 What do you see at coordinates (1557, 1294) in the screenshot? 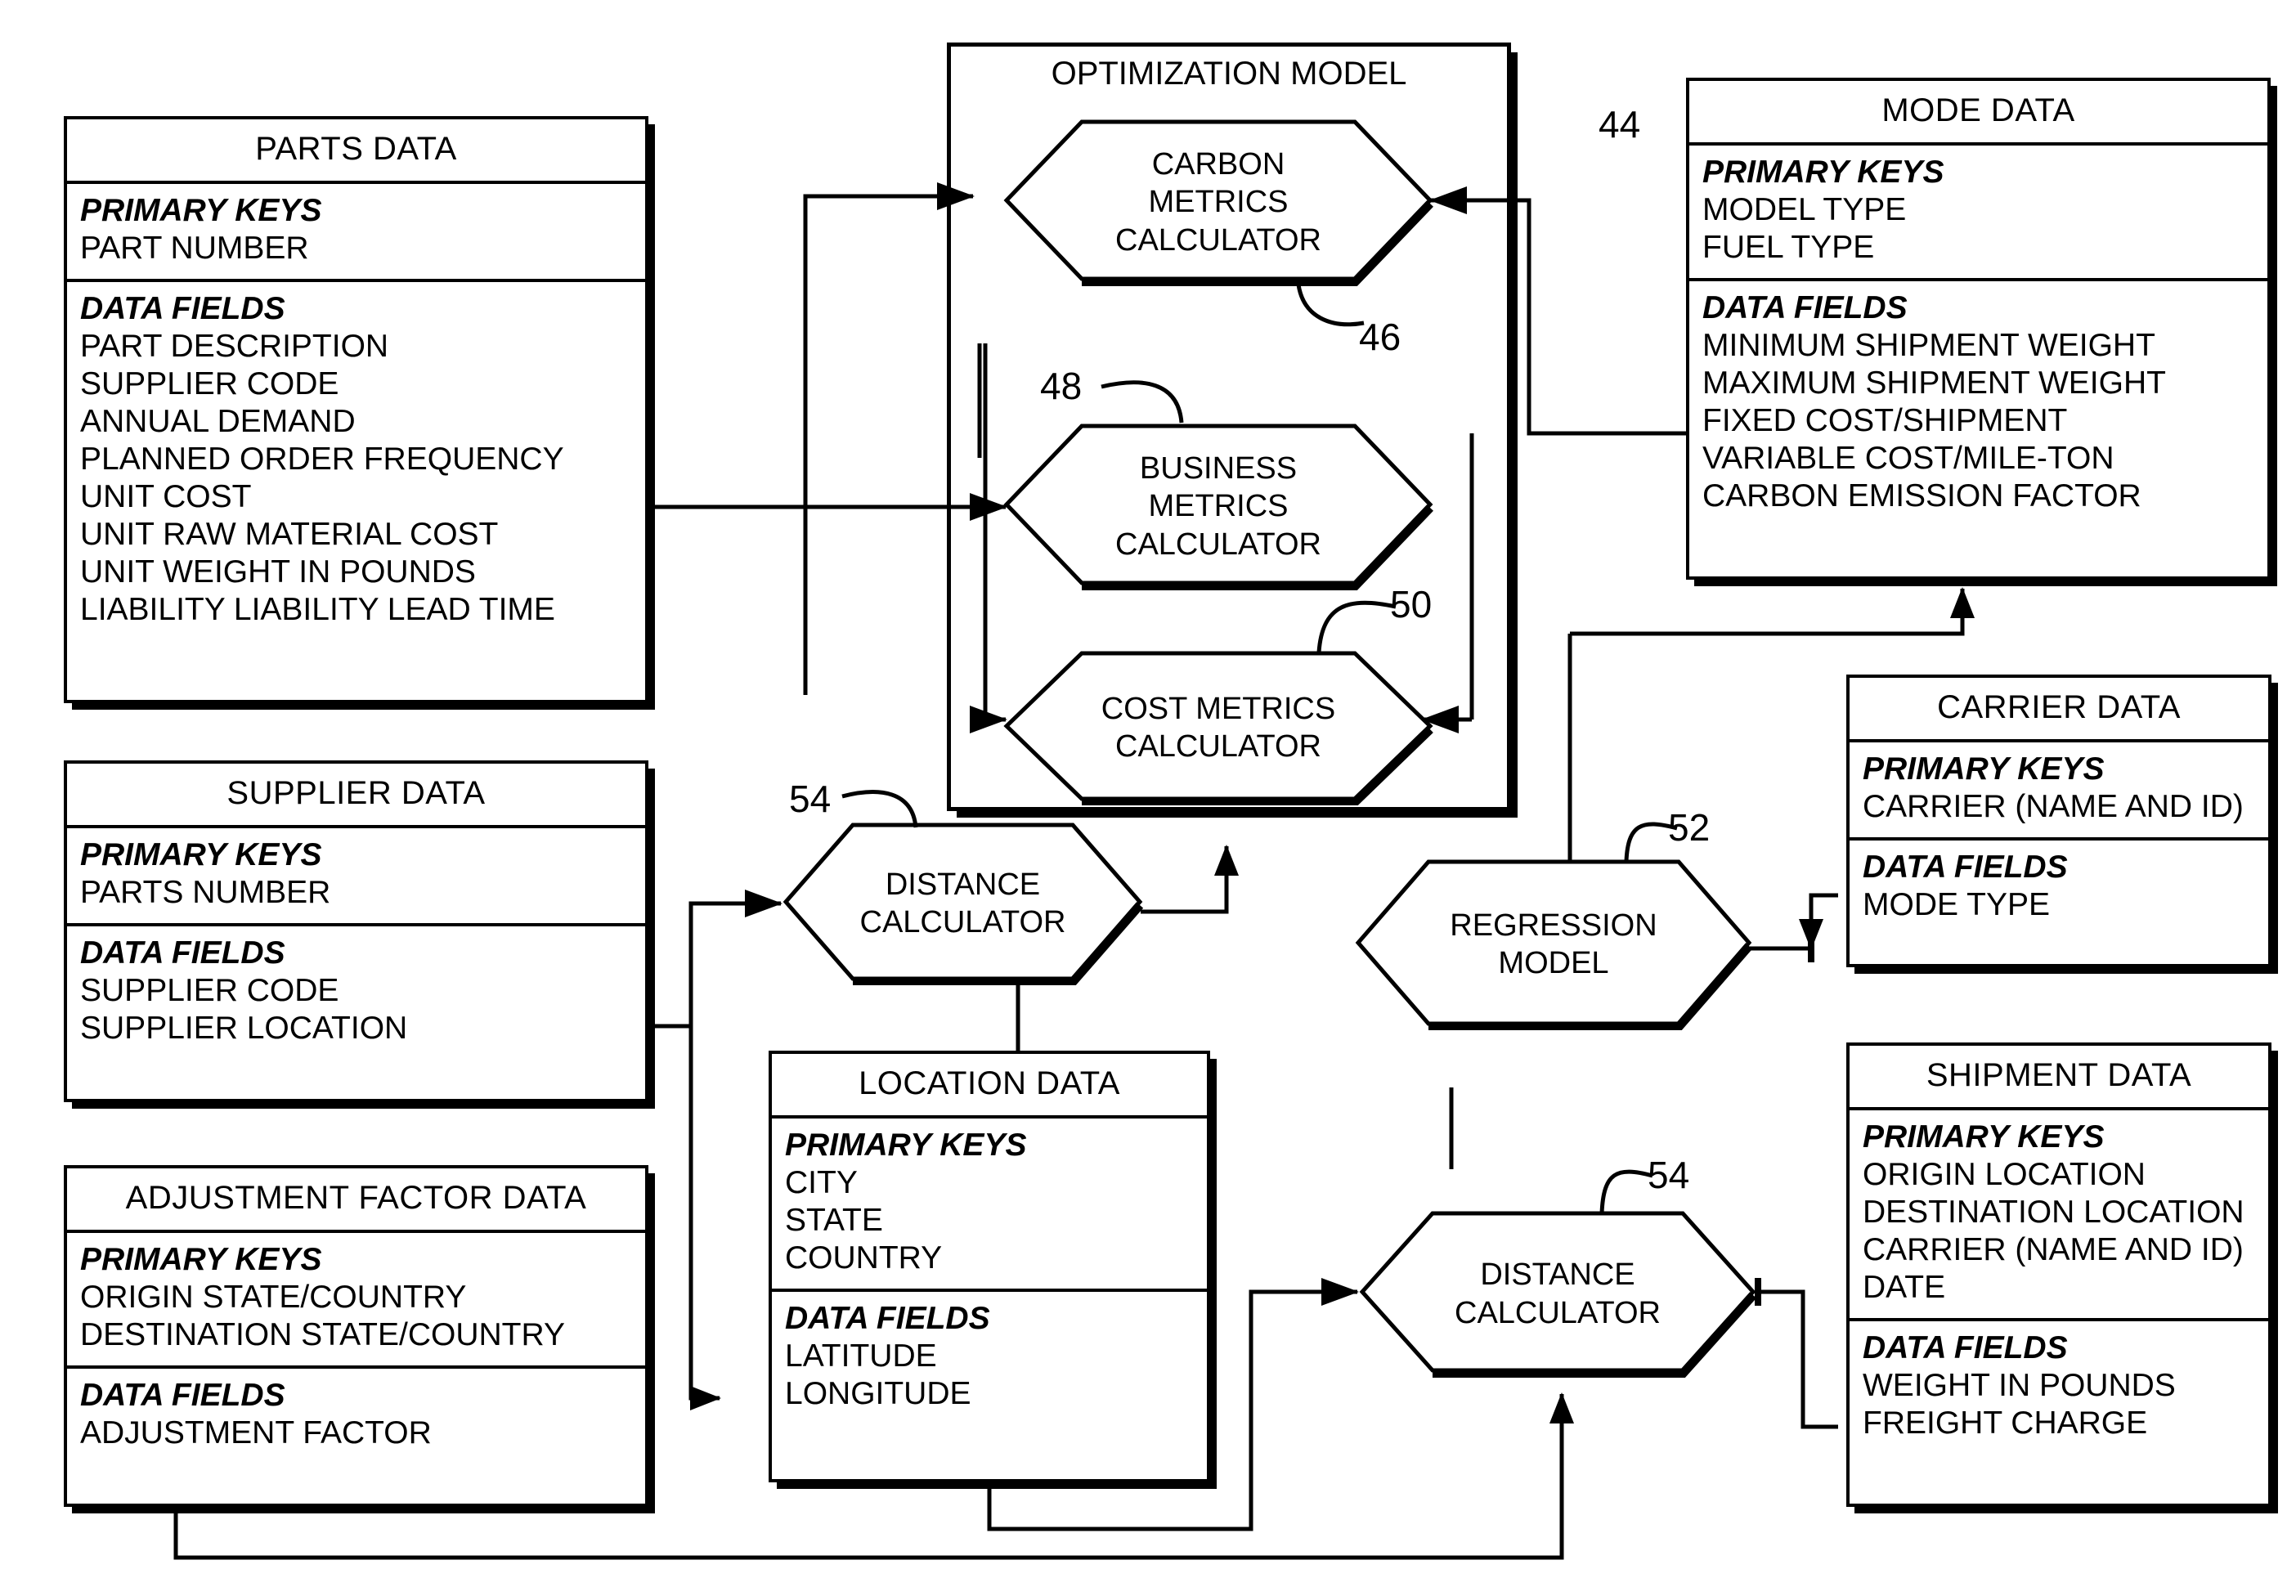
I see `process-distance-calculator-right: DISTANCE CALCULATOR` at bounding box center [1557, 1294].